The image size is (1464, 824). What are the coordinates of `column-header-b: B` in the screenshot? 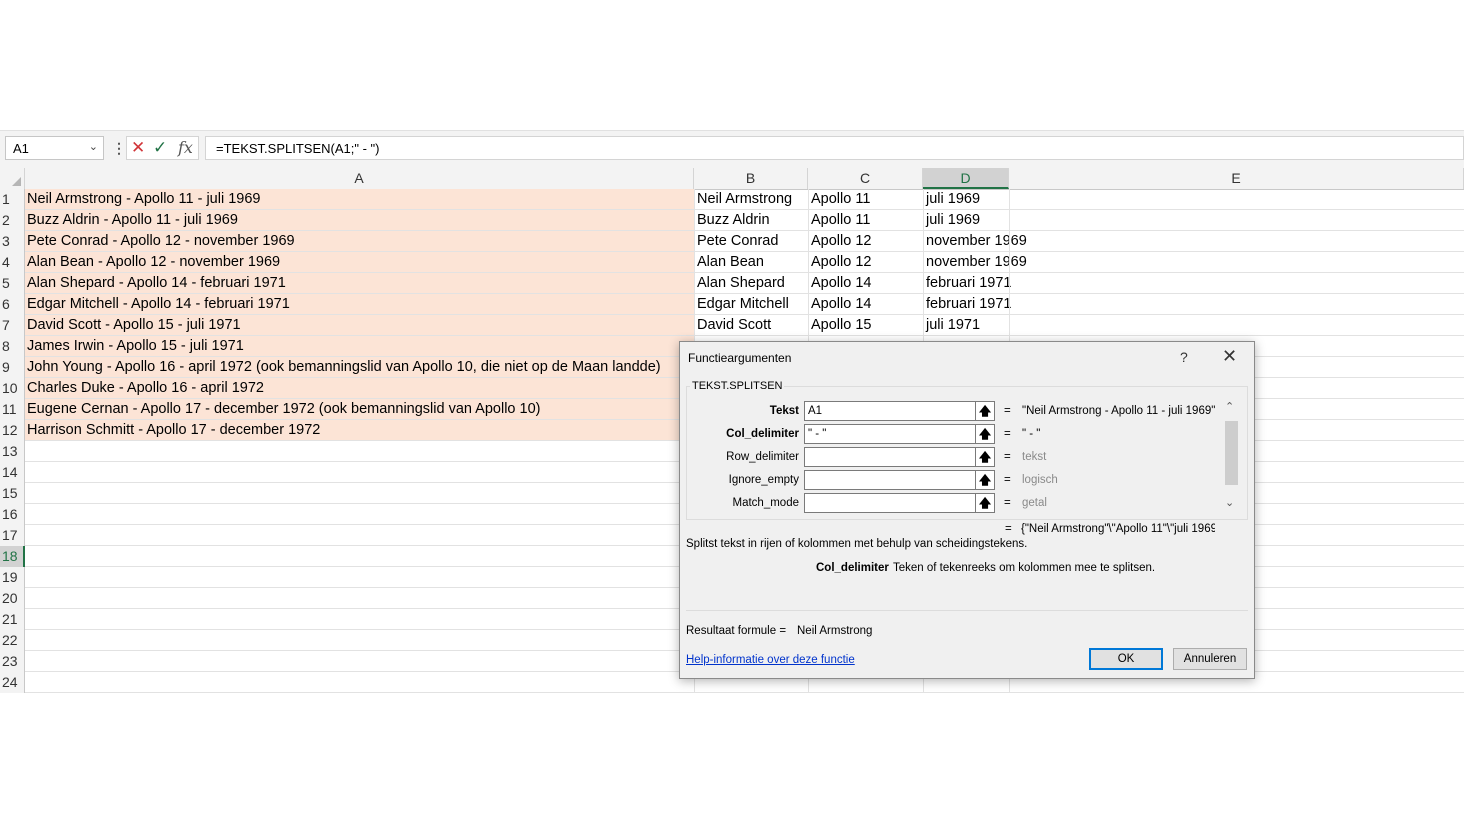 It's located at (751, 178).